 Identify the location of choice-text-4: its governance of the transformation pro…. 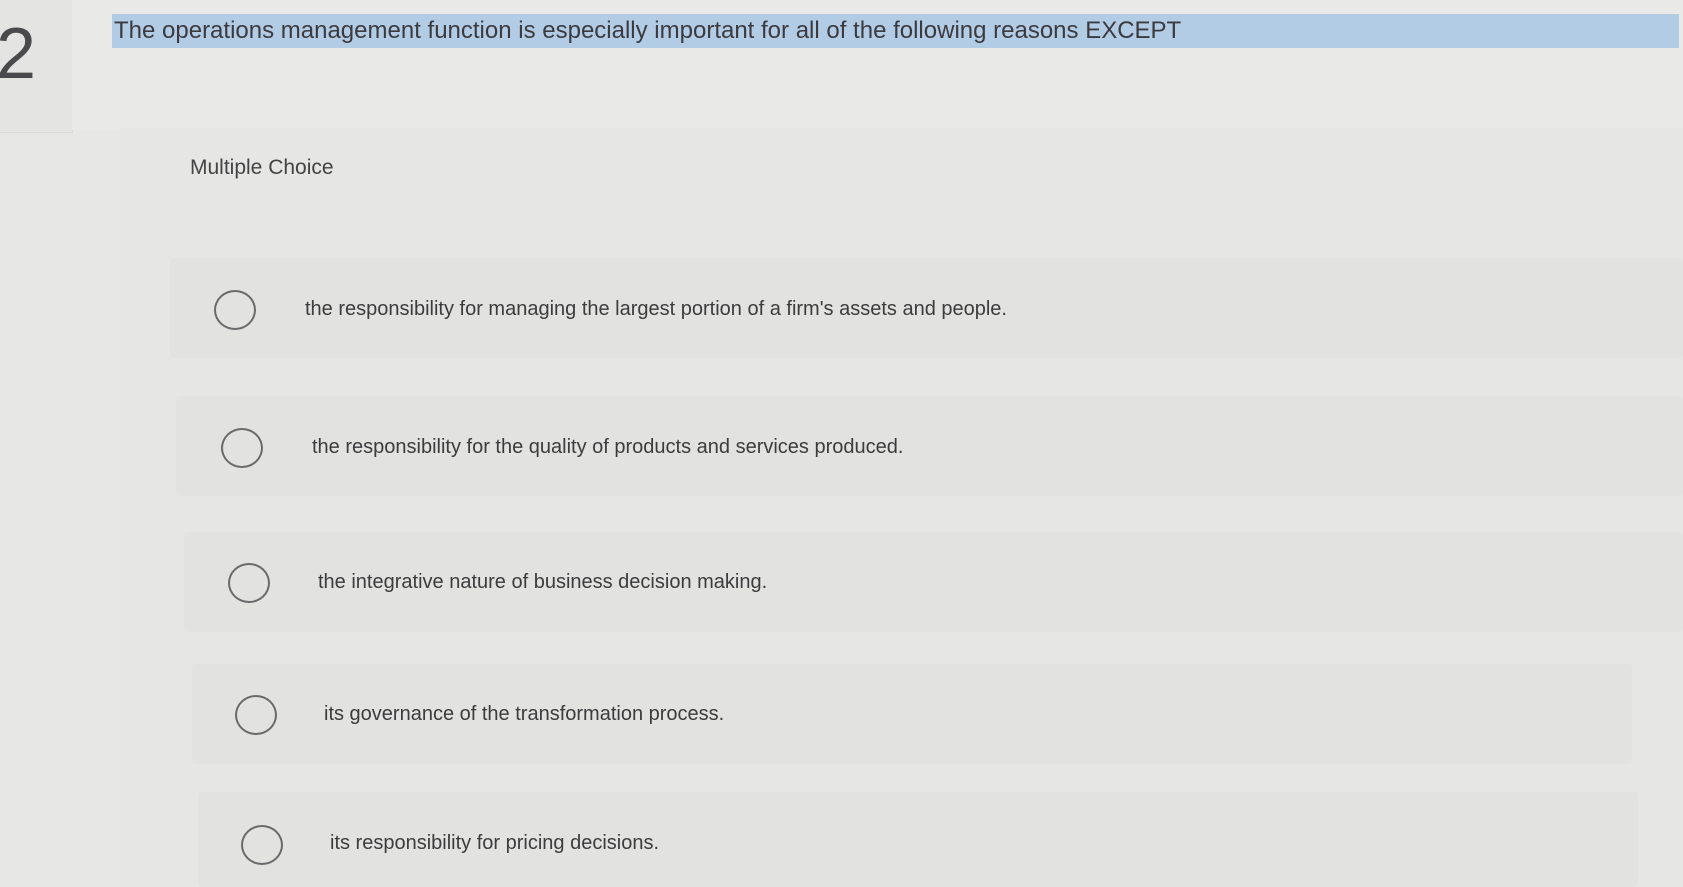
(524, 714).